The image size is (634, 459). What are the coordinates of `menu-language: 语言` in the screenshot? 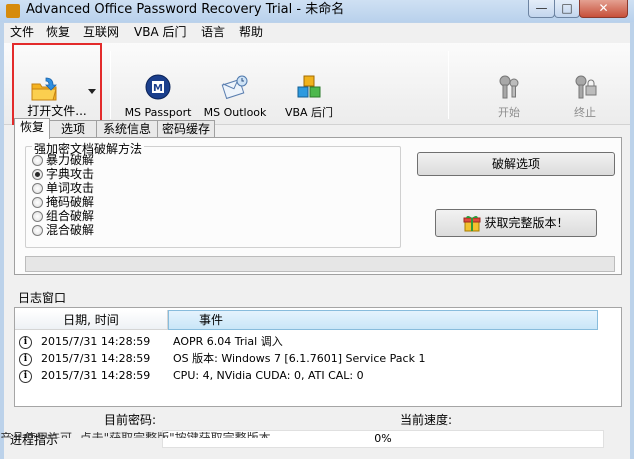 It's located at (213, 32).